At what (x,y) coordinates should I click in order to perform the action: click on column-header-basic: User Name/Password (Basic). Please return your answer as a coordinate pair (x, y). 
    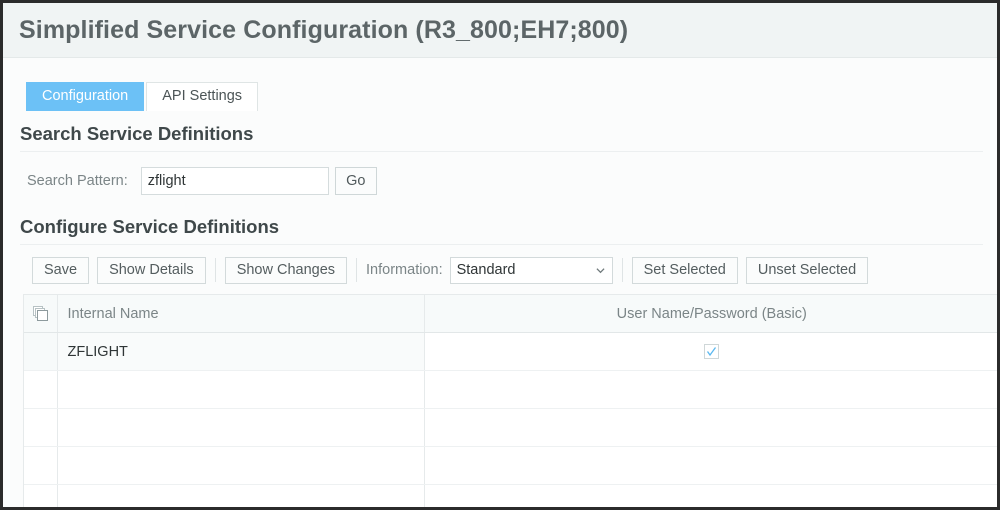
    Looking at the image, I should click on (710, 314).